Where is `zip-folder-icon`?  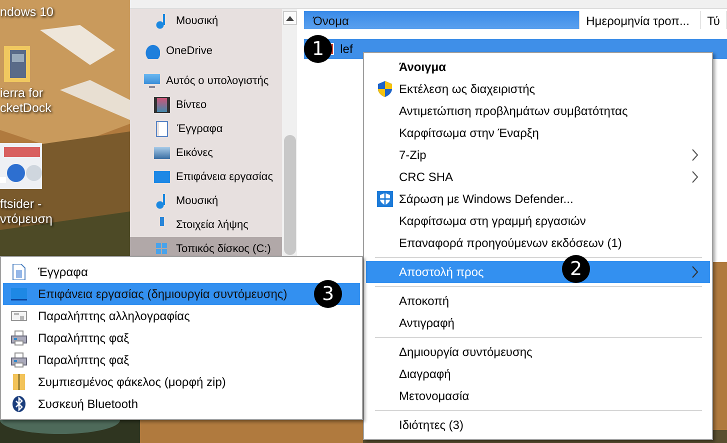 zip-folder-icon is located at coordinates (19, 382).